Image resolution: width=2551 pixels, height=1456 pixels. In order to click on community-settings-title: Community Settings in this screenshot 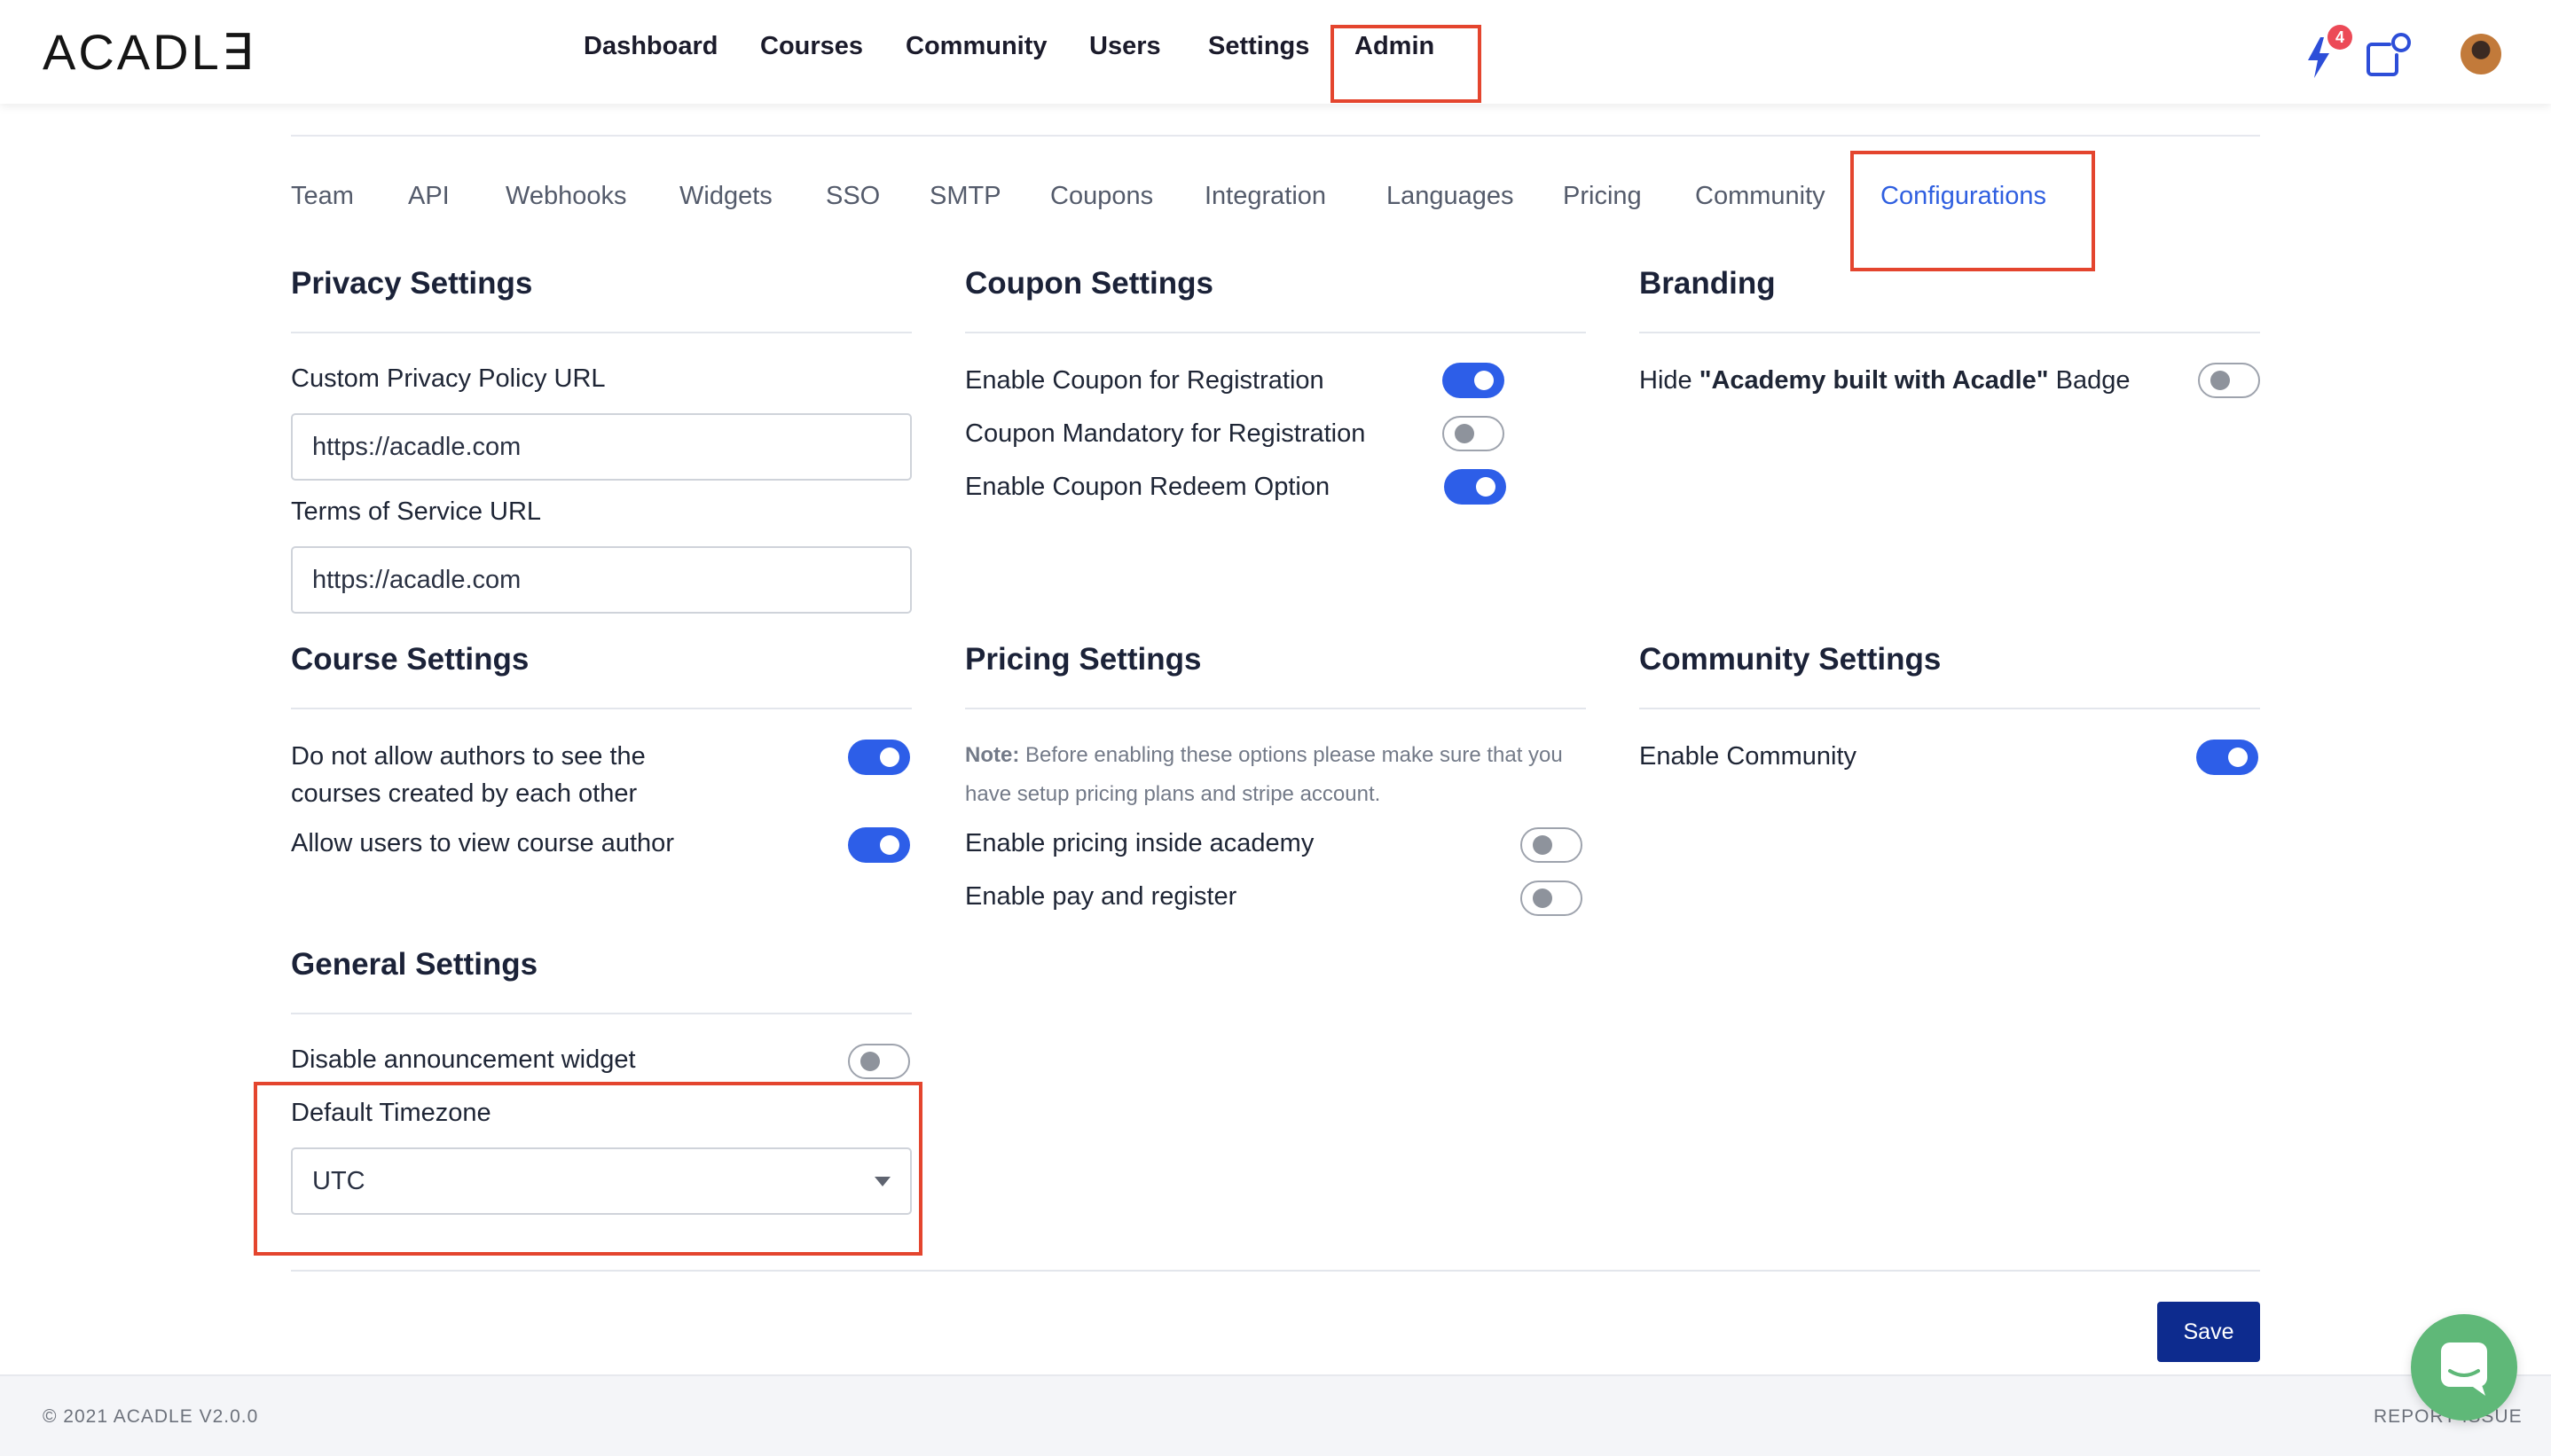, I will do `click(1790, 659)`.